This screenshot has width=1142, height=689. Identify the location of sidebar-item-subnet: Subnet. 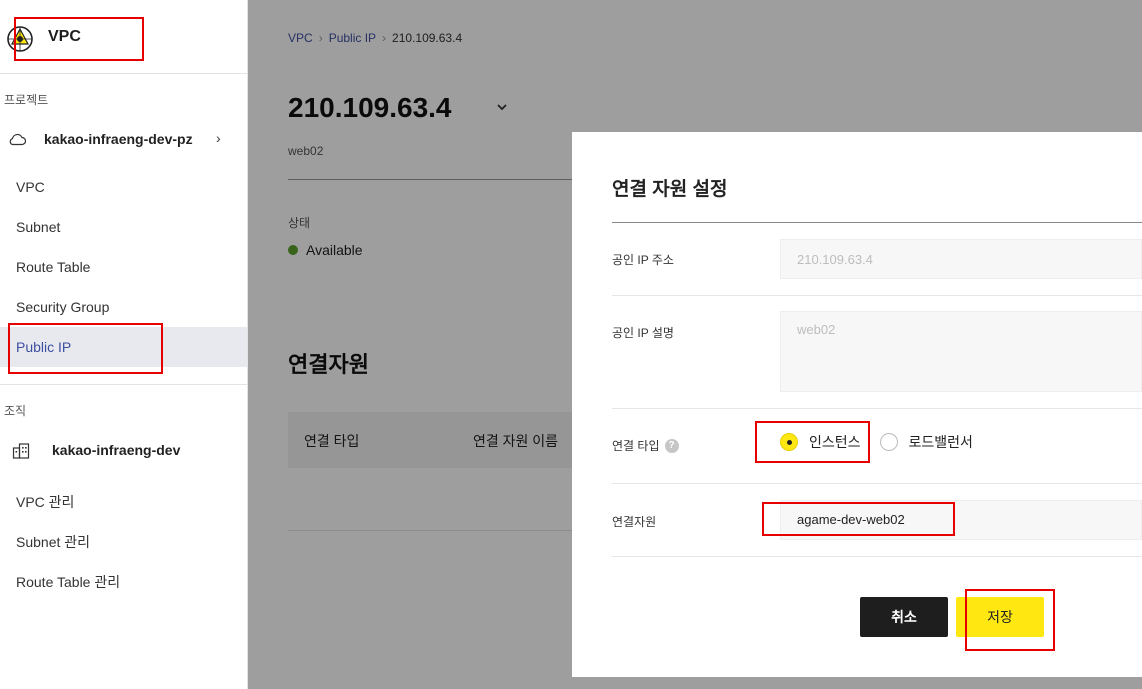
(123, 227).